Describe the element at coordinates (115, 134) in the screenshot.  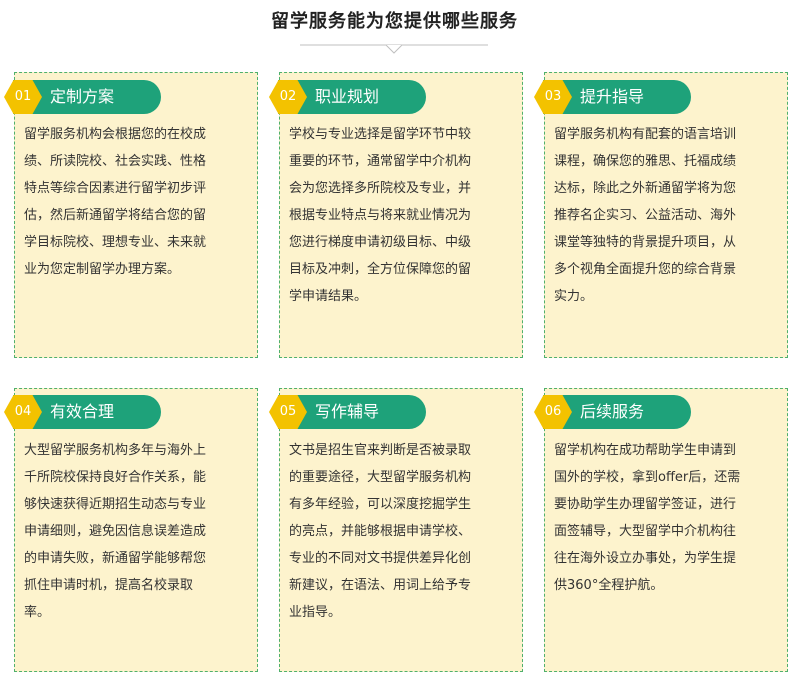
I see `card-text-line: 留学服务机构会根据您的在校成` at that location.